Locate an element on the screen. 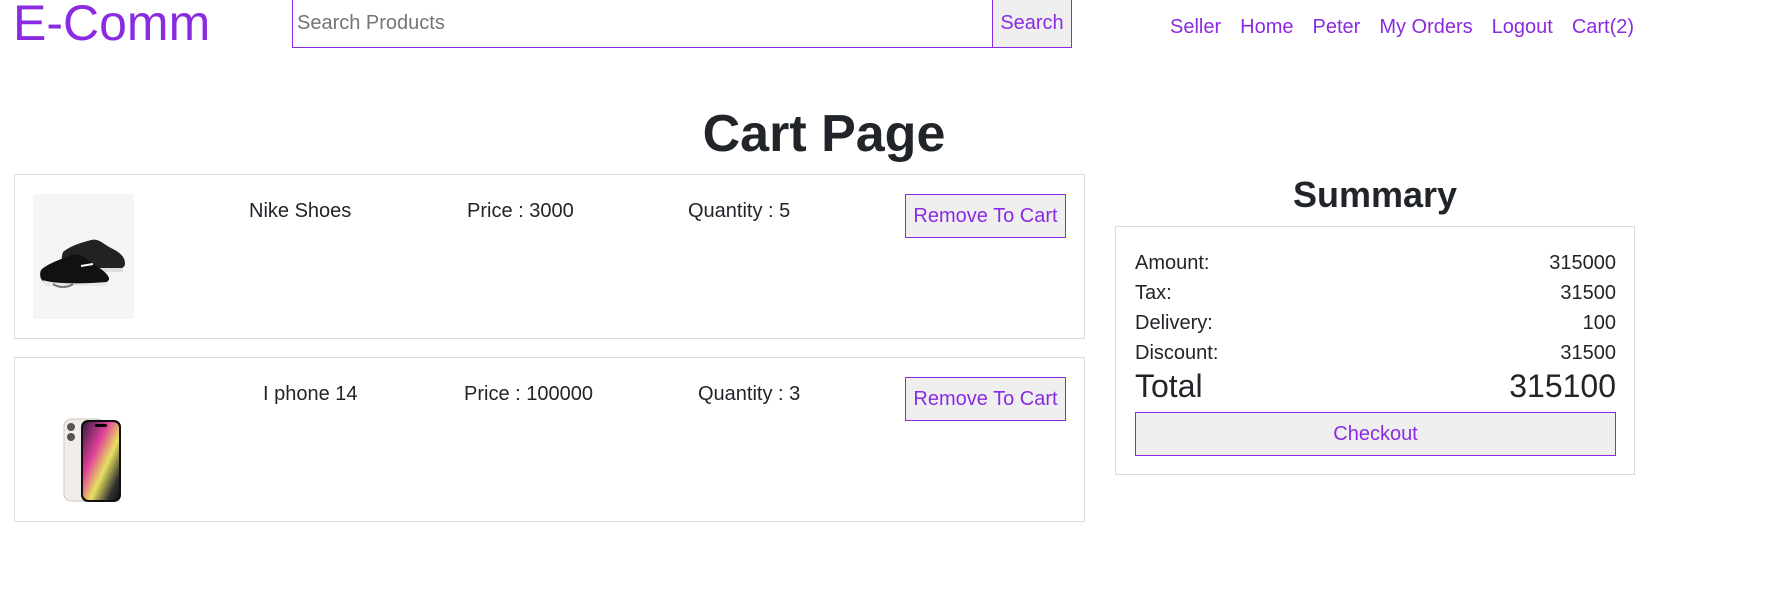  total-value: 315100 is located at coordinates (1562, 386).